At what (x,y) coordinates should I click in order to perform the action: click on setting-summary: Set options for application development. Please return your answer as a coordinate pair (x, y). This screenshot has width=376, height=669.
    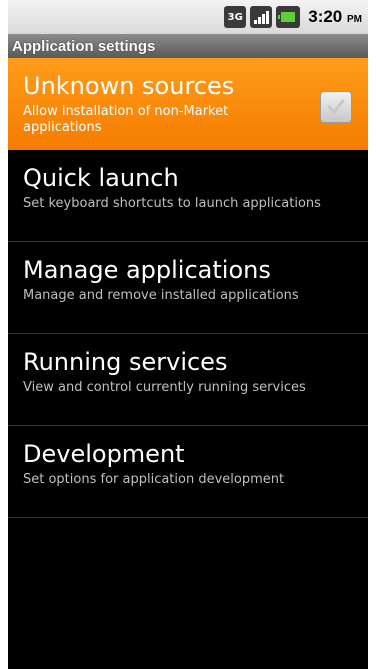
    Looking at the image, I should click on (154, 479).